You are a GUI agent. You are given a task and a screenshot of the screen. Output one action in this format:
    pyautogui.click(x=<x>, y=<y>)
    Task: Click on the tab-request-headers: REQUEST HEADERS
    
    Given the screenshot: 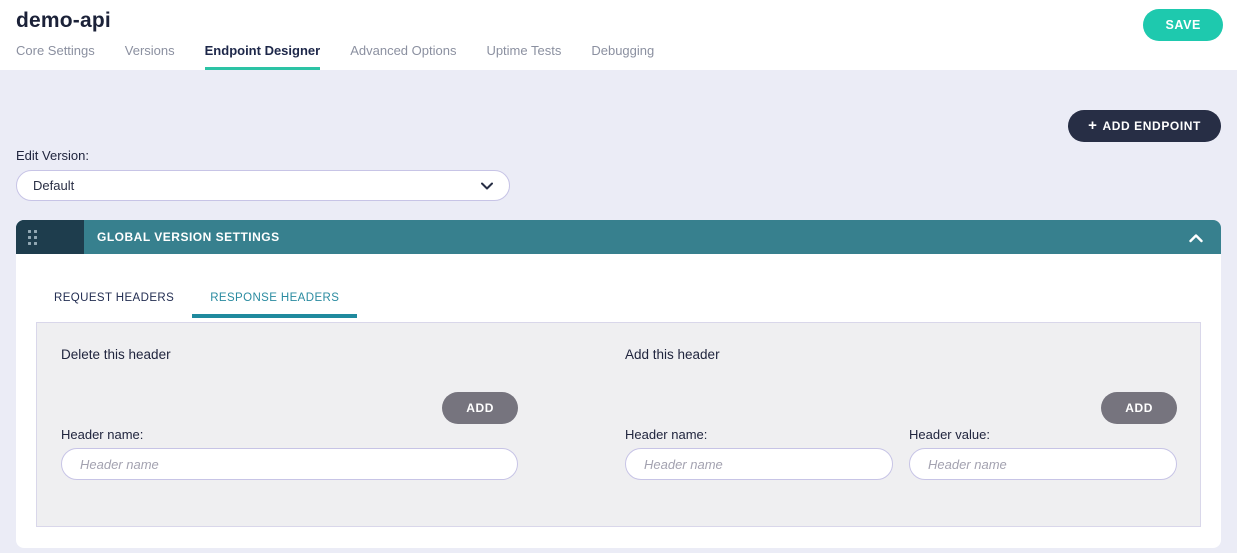 What is the action you would take?
    pyautogui.click(x=114, y=305)
    